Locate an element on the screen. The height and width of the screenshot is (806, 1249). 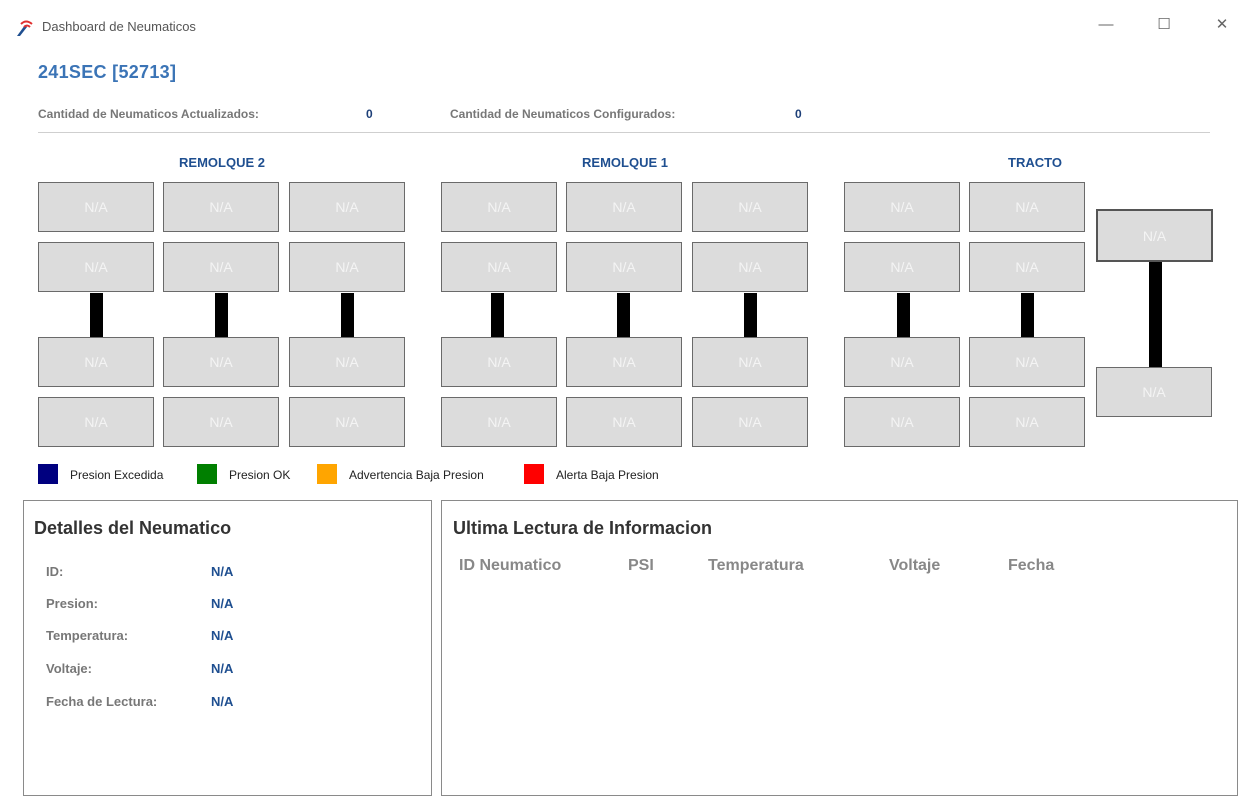
tire-r2-1-inner-bottom: N/A is located at coordinates (96, 362).